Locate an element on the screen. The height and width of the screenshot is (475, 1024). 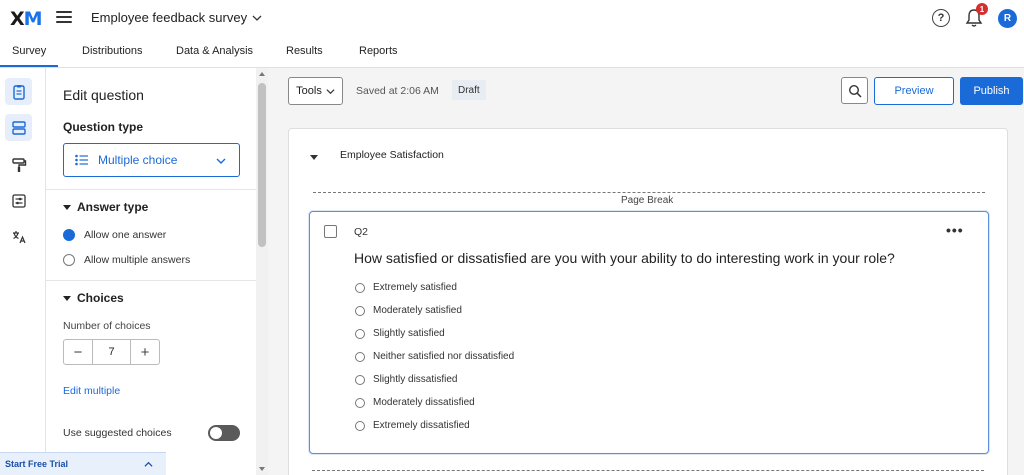
choice-item: Neither satisfied nor dissatisfied is located at coordinates (434, 356).